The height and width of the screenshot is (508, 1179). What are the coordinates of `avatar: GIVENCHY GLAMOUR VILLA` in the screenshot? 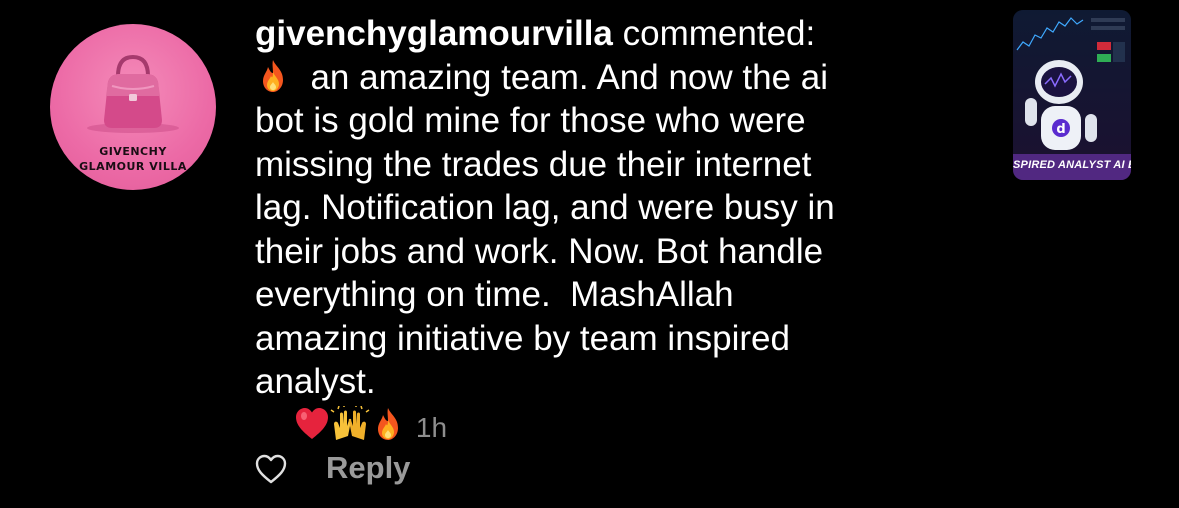 It's located at (133, 107).